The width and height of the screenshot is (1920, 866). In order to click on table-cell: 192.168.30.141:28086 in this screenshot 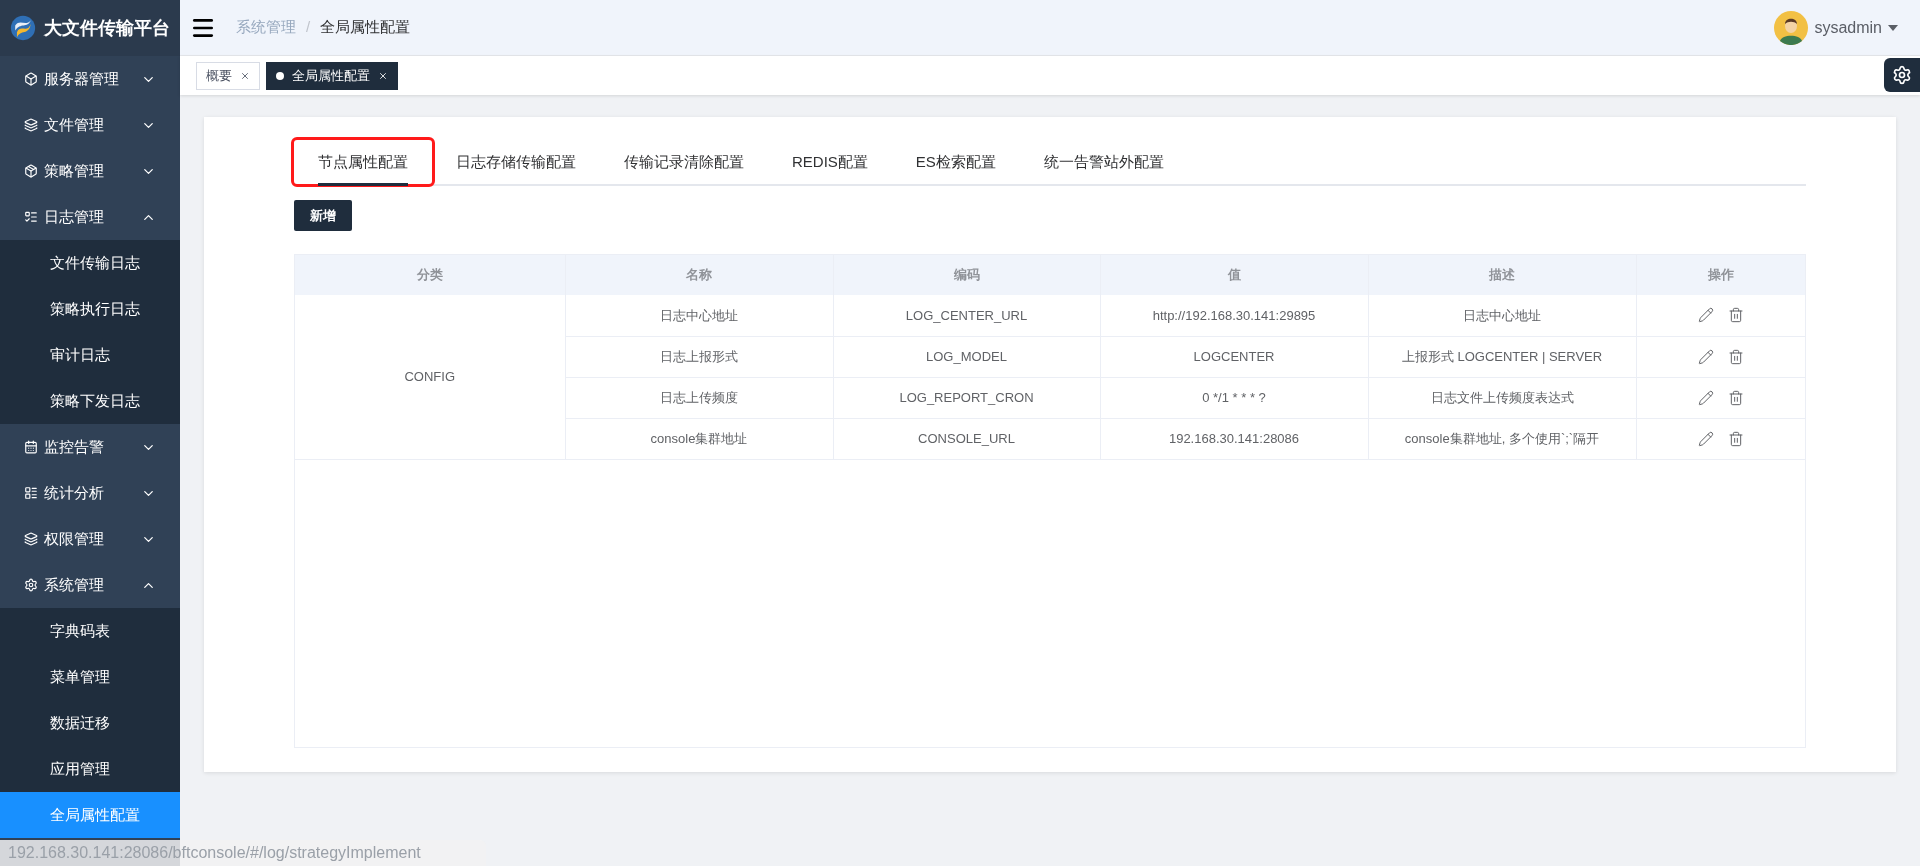, I will do `click(1234, 438)`.